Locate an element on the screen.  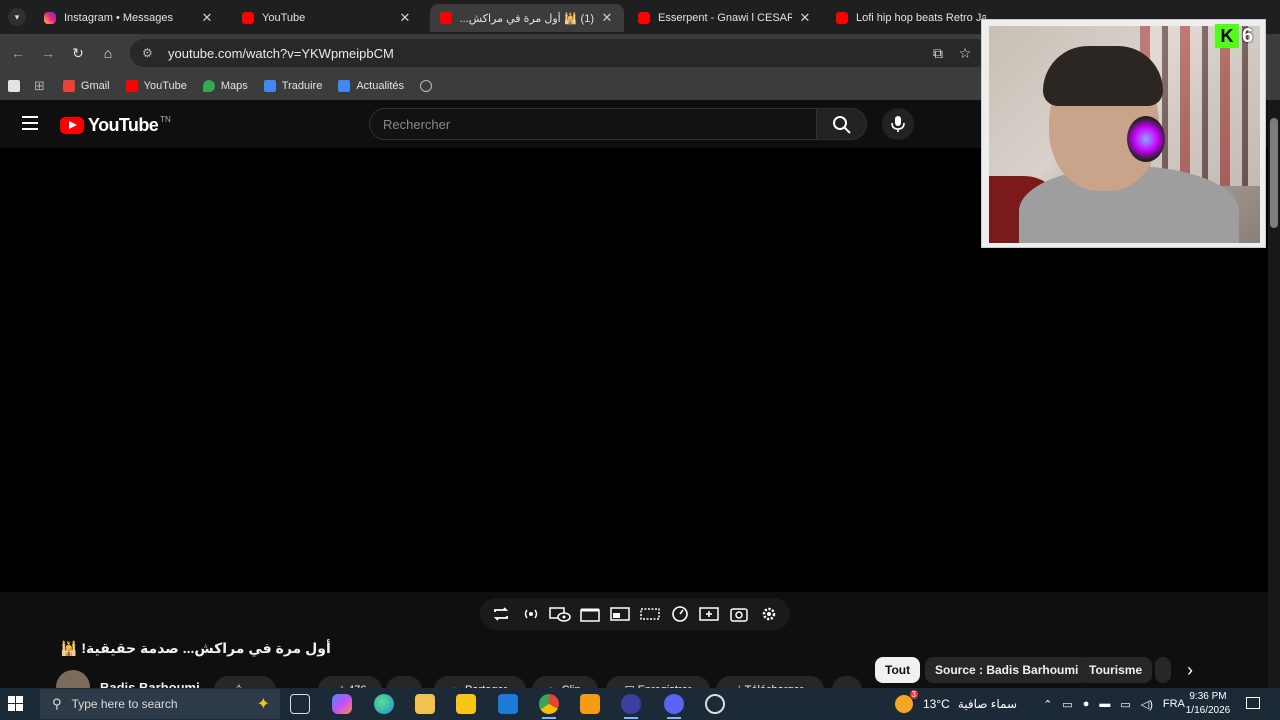
reload-icon: ↻ is located at coordinates (78, 53).